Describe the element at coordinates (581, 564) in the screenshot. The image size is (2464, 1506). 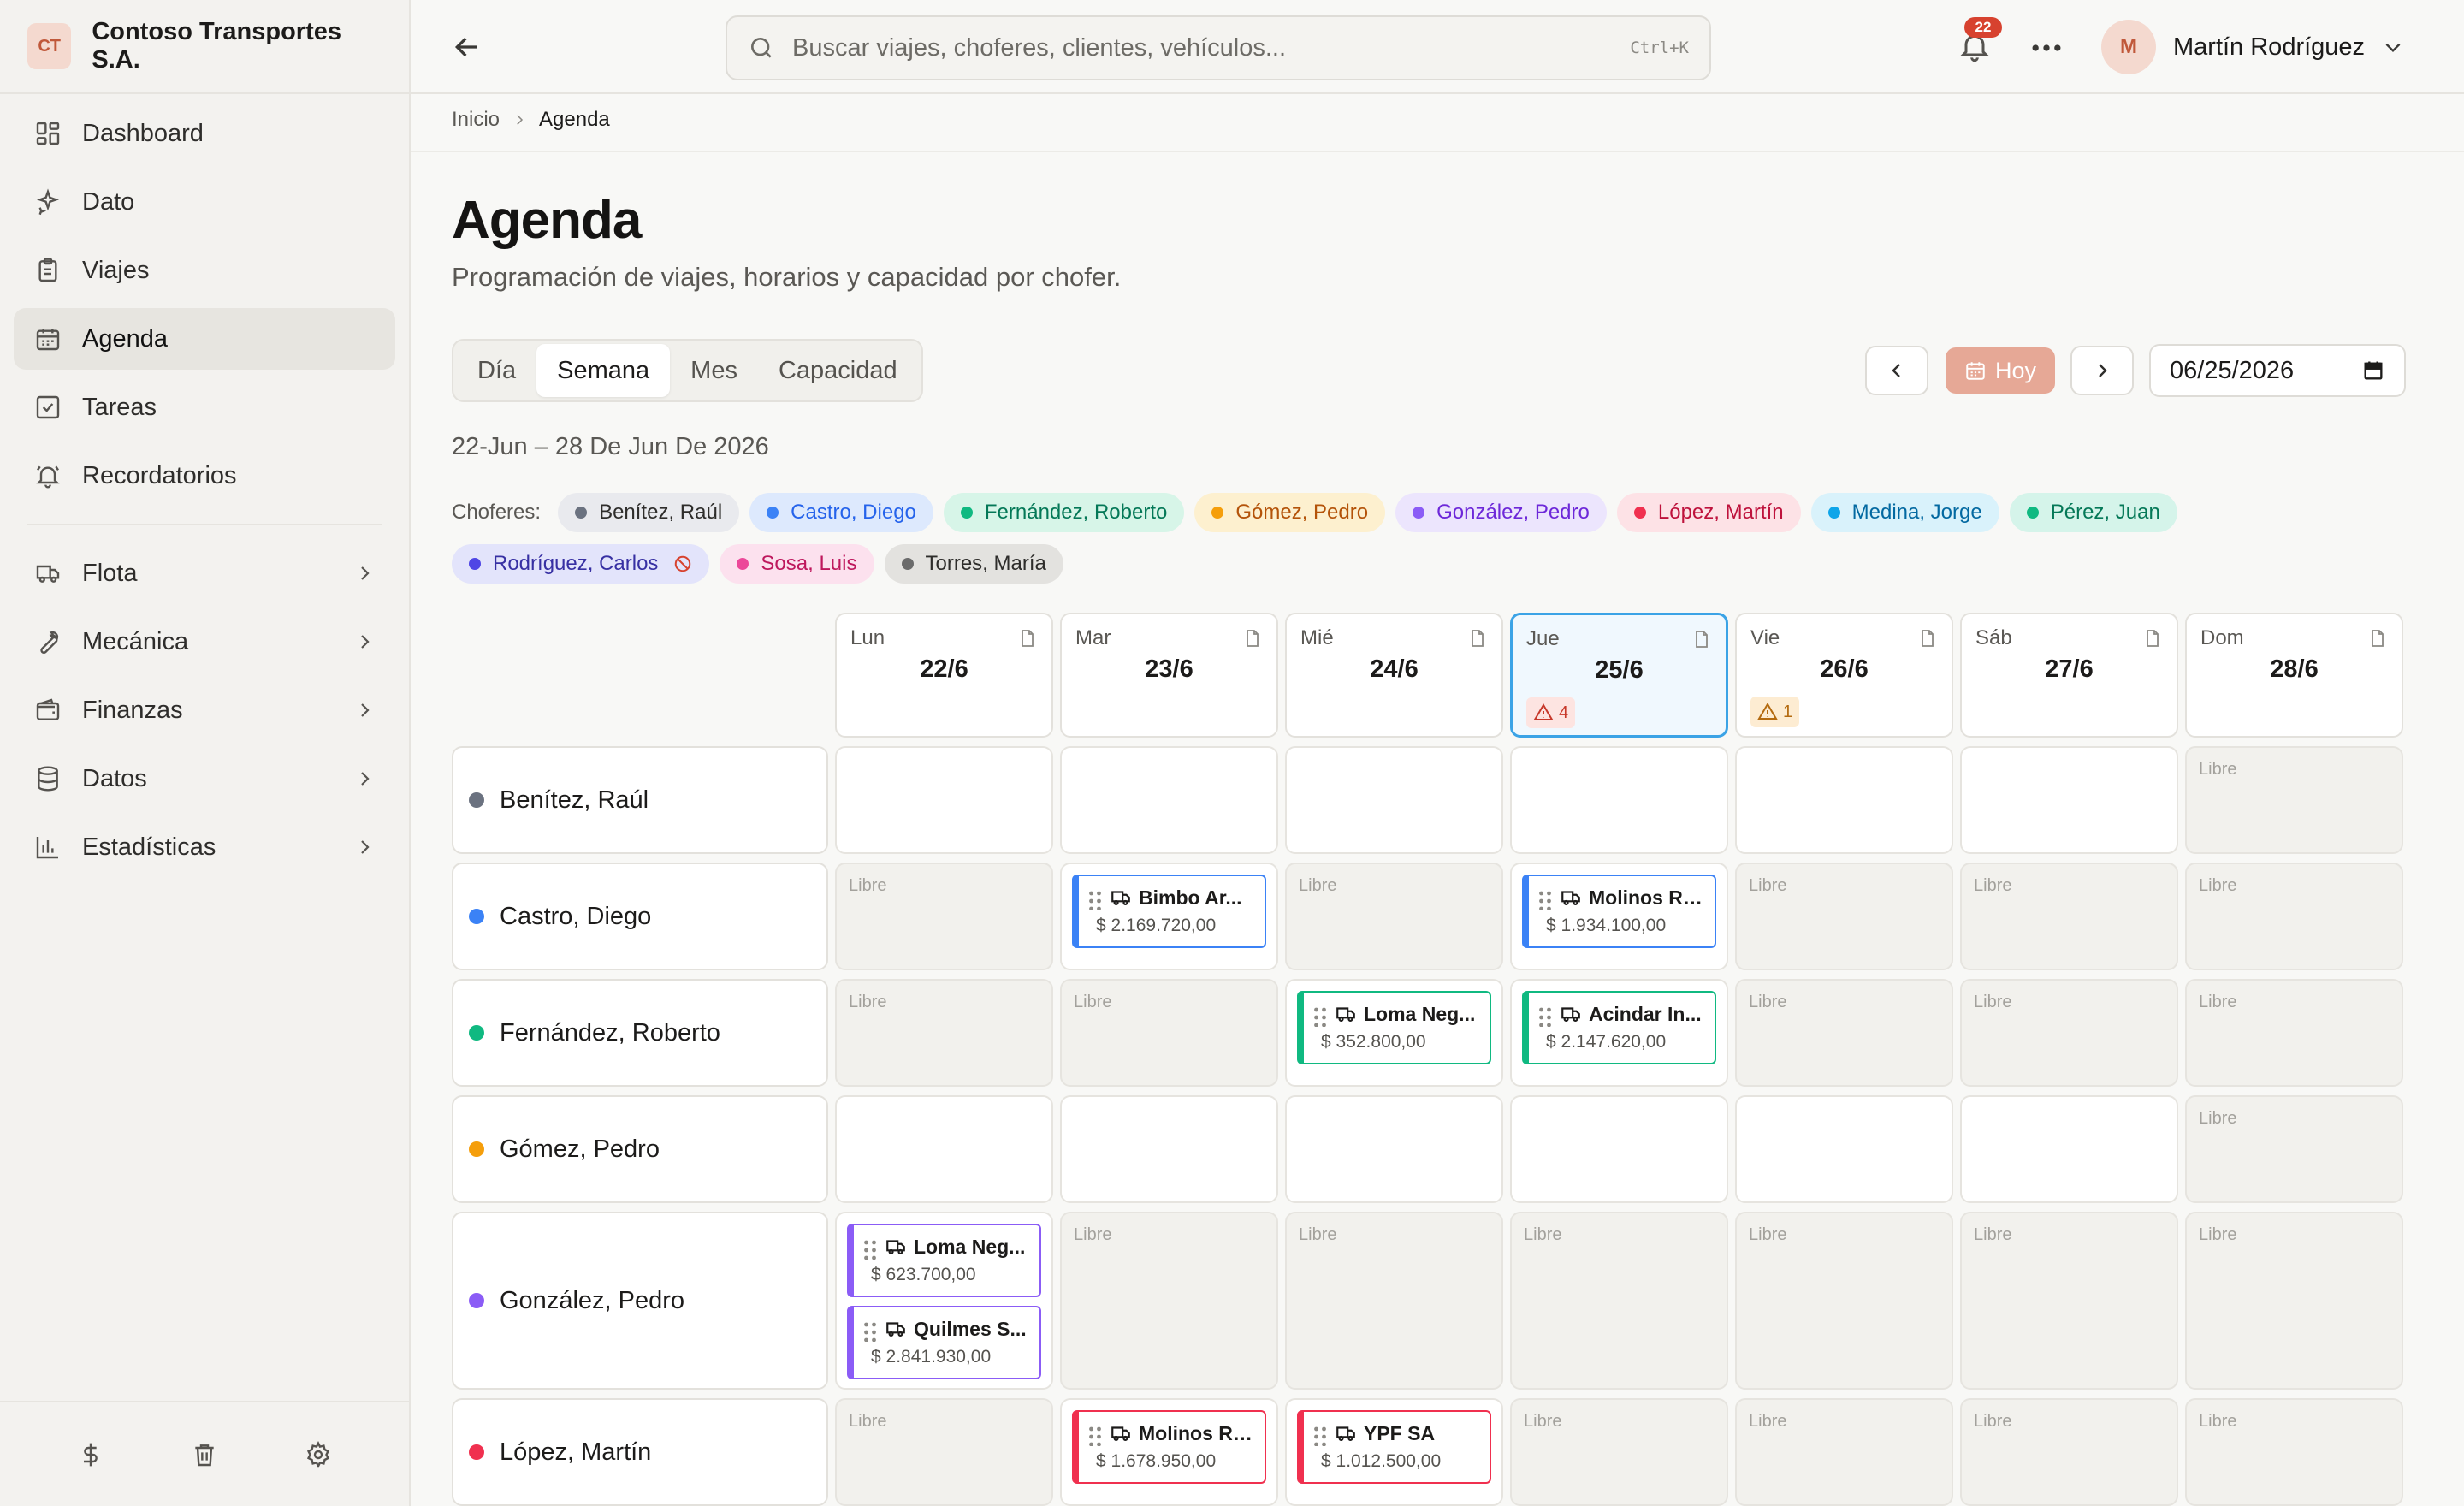
I see `driver-chip-rodriguez-carlos: Rodríguez, Carlos` at that location.